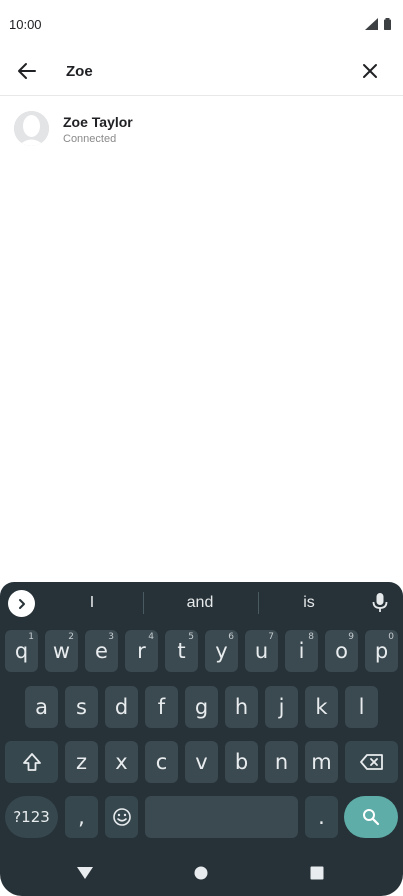 This screenshot has height=896, width=403. I want to click on search-icon, so click(371, 817).